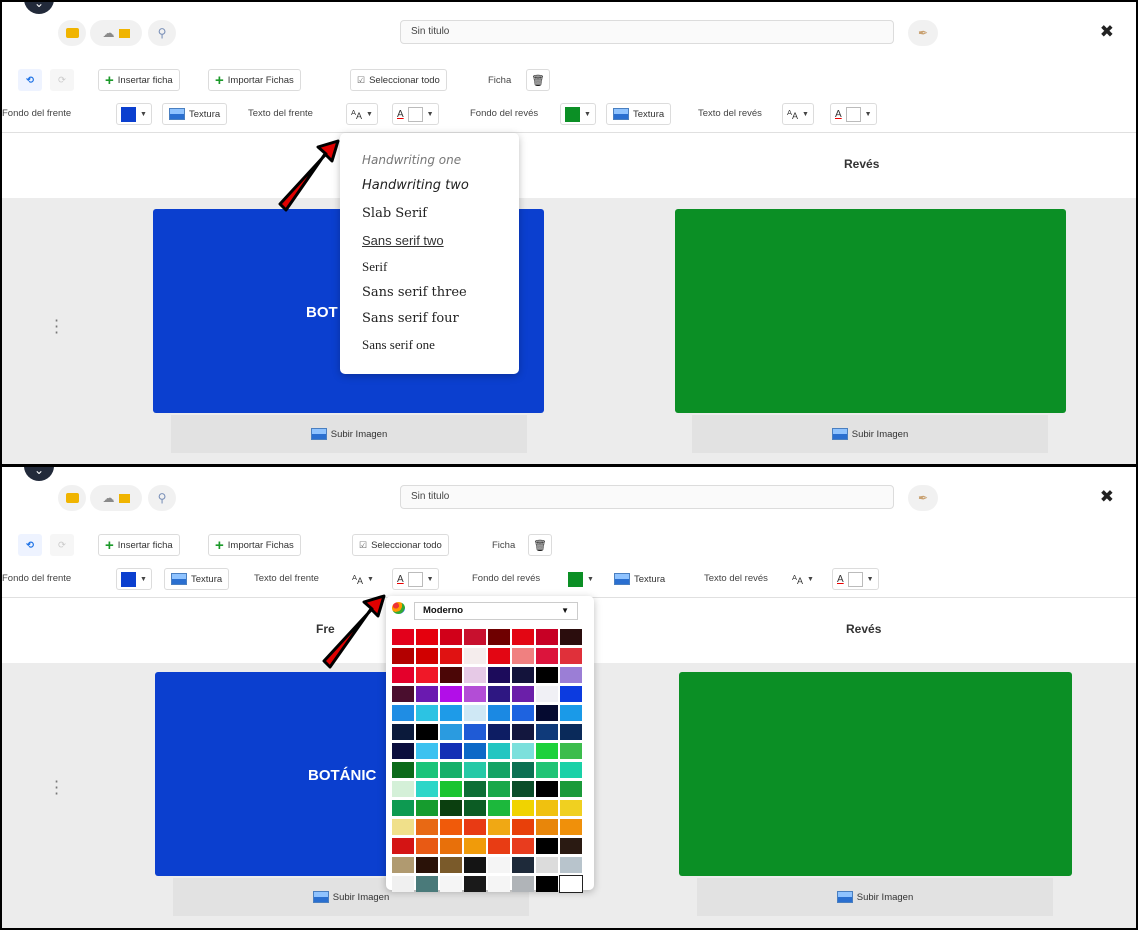 The image size is (1140, 930). Describe the element at coordinates (415, 185) in the screenshot. I see `font-option: Handwriting two` at that location.